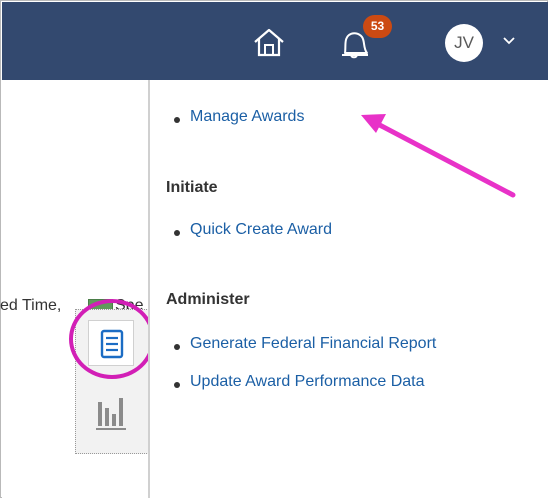  Describe the element at coordinates (269, 42) in the screenshot. I see `home-icon` at that location.